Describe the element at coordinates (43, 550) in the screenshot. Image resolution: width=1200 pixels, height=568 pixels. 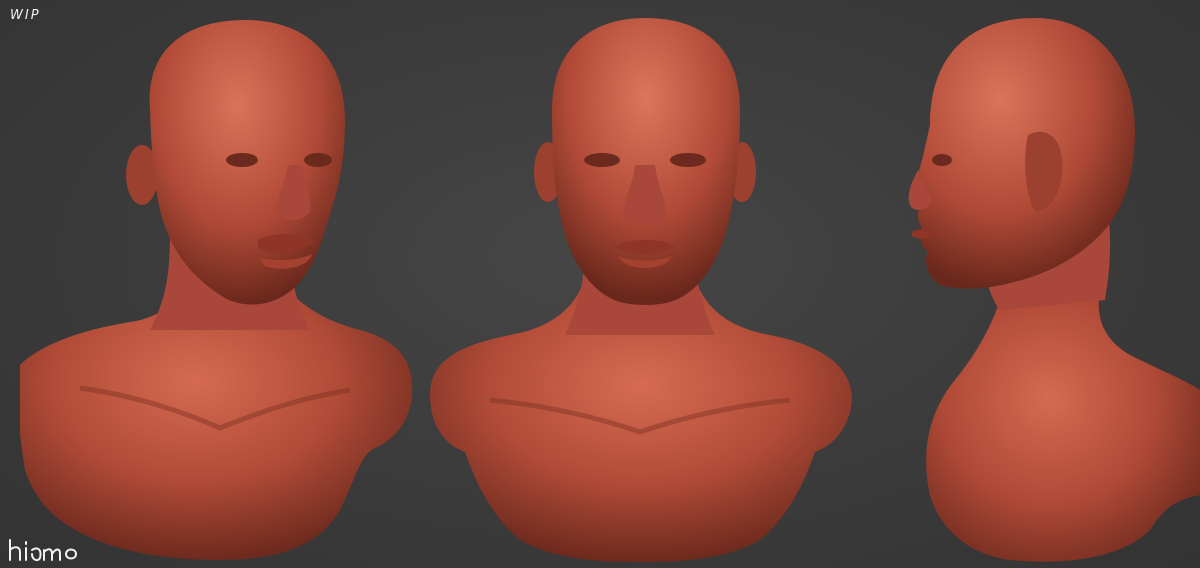
I see `artist-signature` at that location.